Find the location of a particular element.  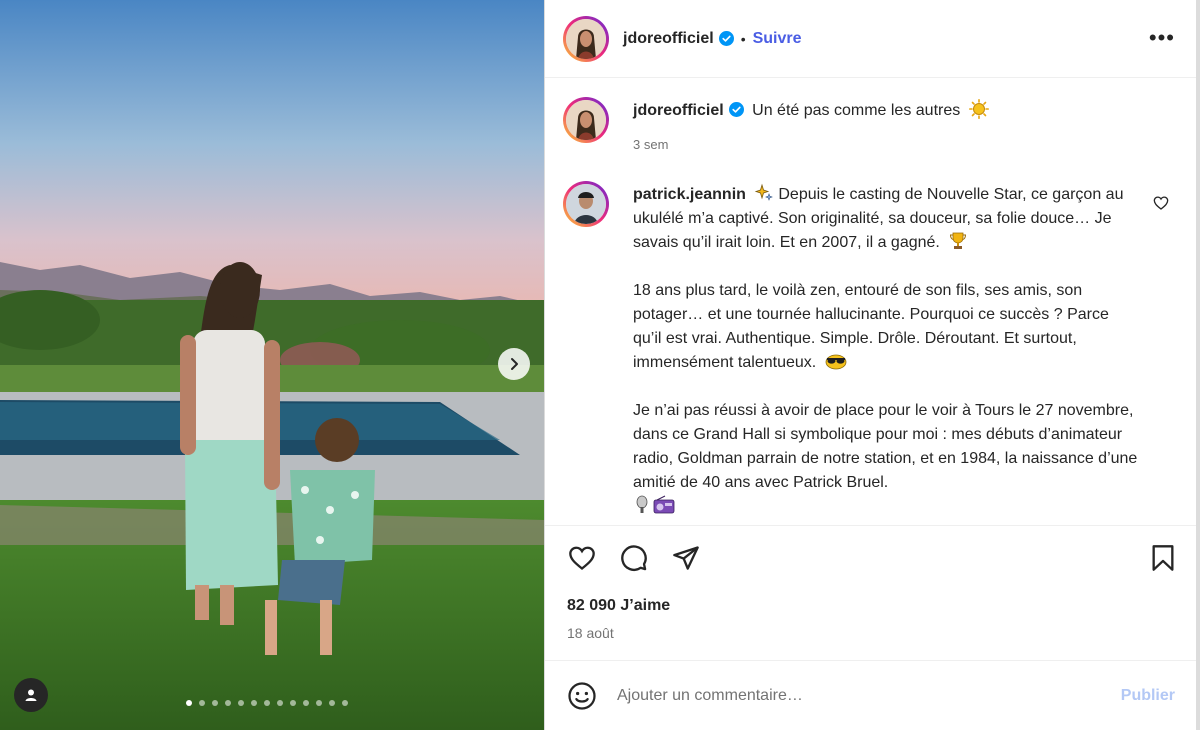

sparkles-emoji-icon is located at coordinates (764, 192).